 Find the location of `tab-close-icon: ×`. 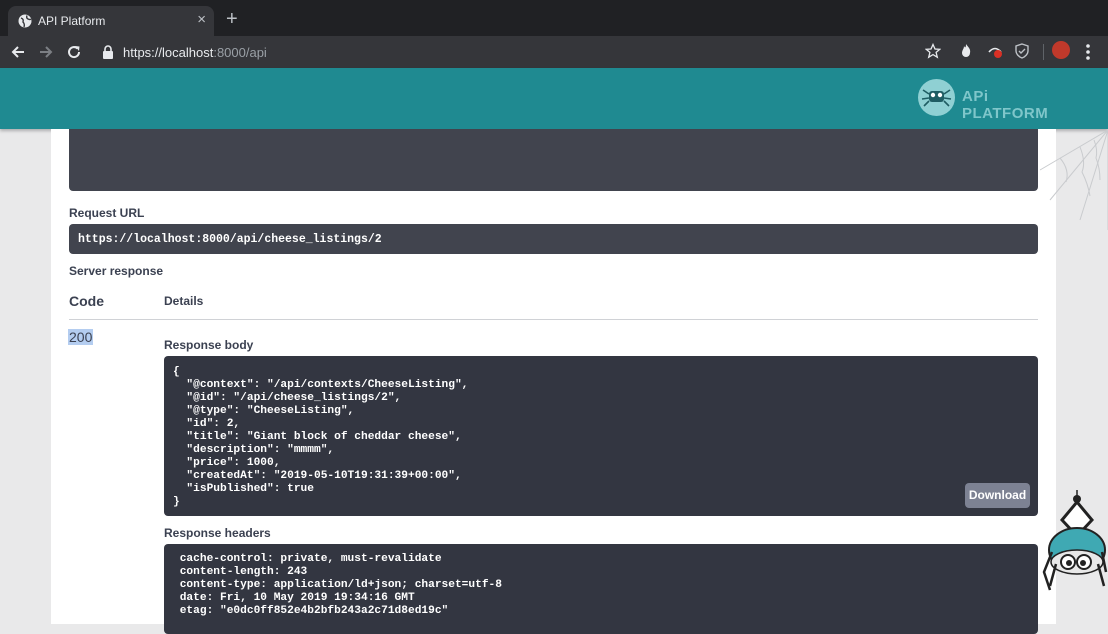

tab-close-icon: × is located at coordinates (201, 20).